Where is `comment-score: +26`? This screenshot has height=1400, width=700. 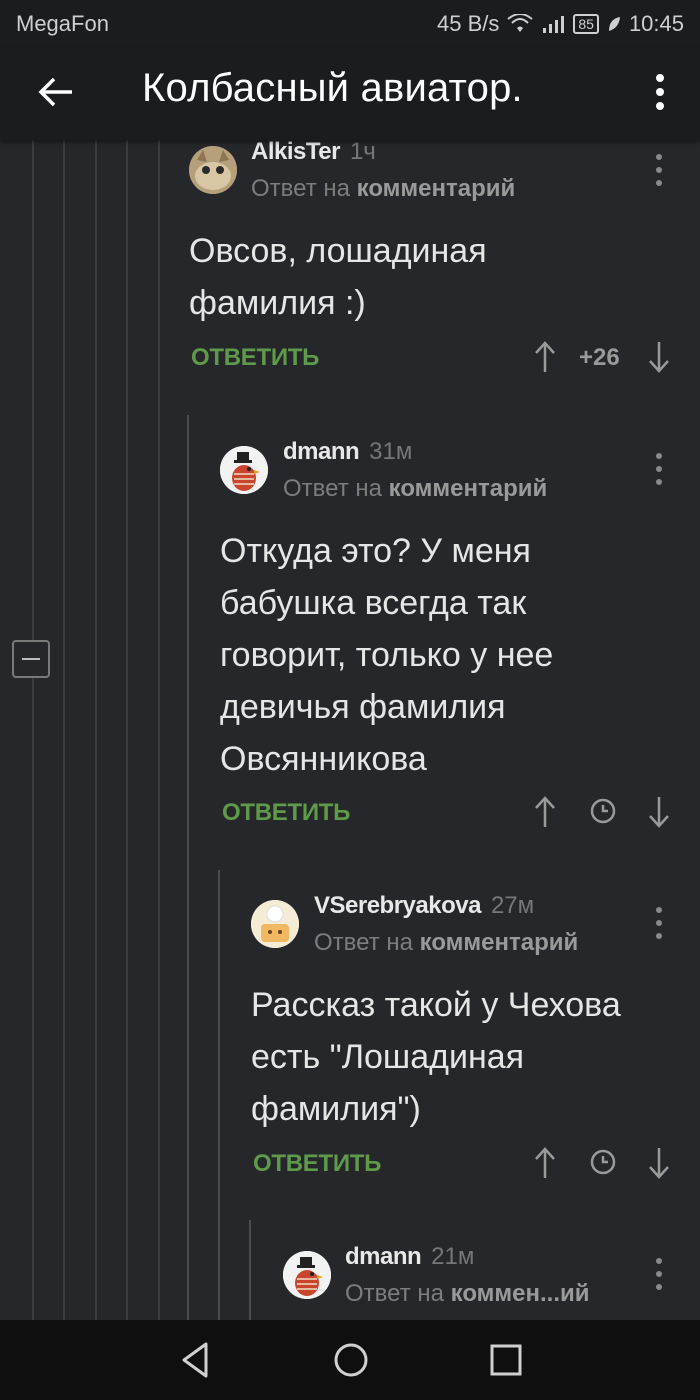 comment-score: +26 is located at coordinates (599, 357).